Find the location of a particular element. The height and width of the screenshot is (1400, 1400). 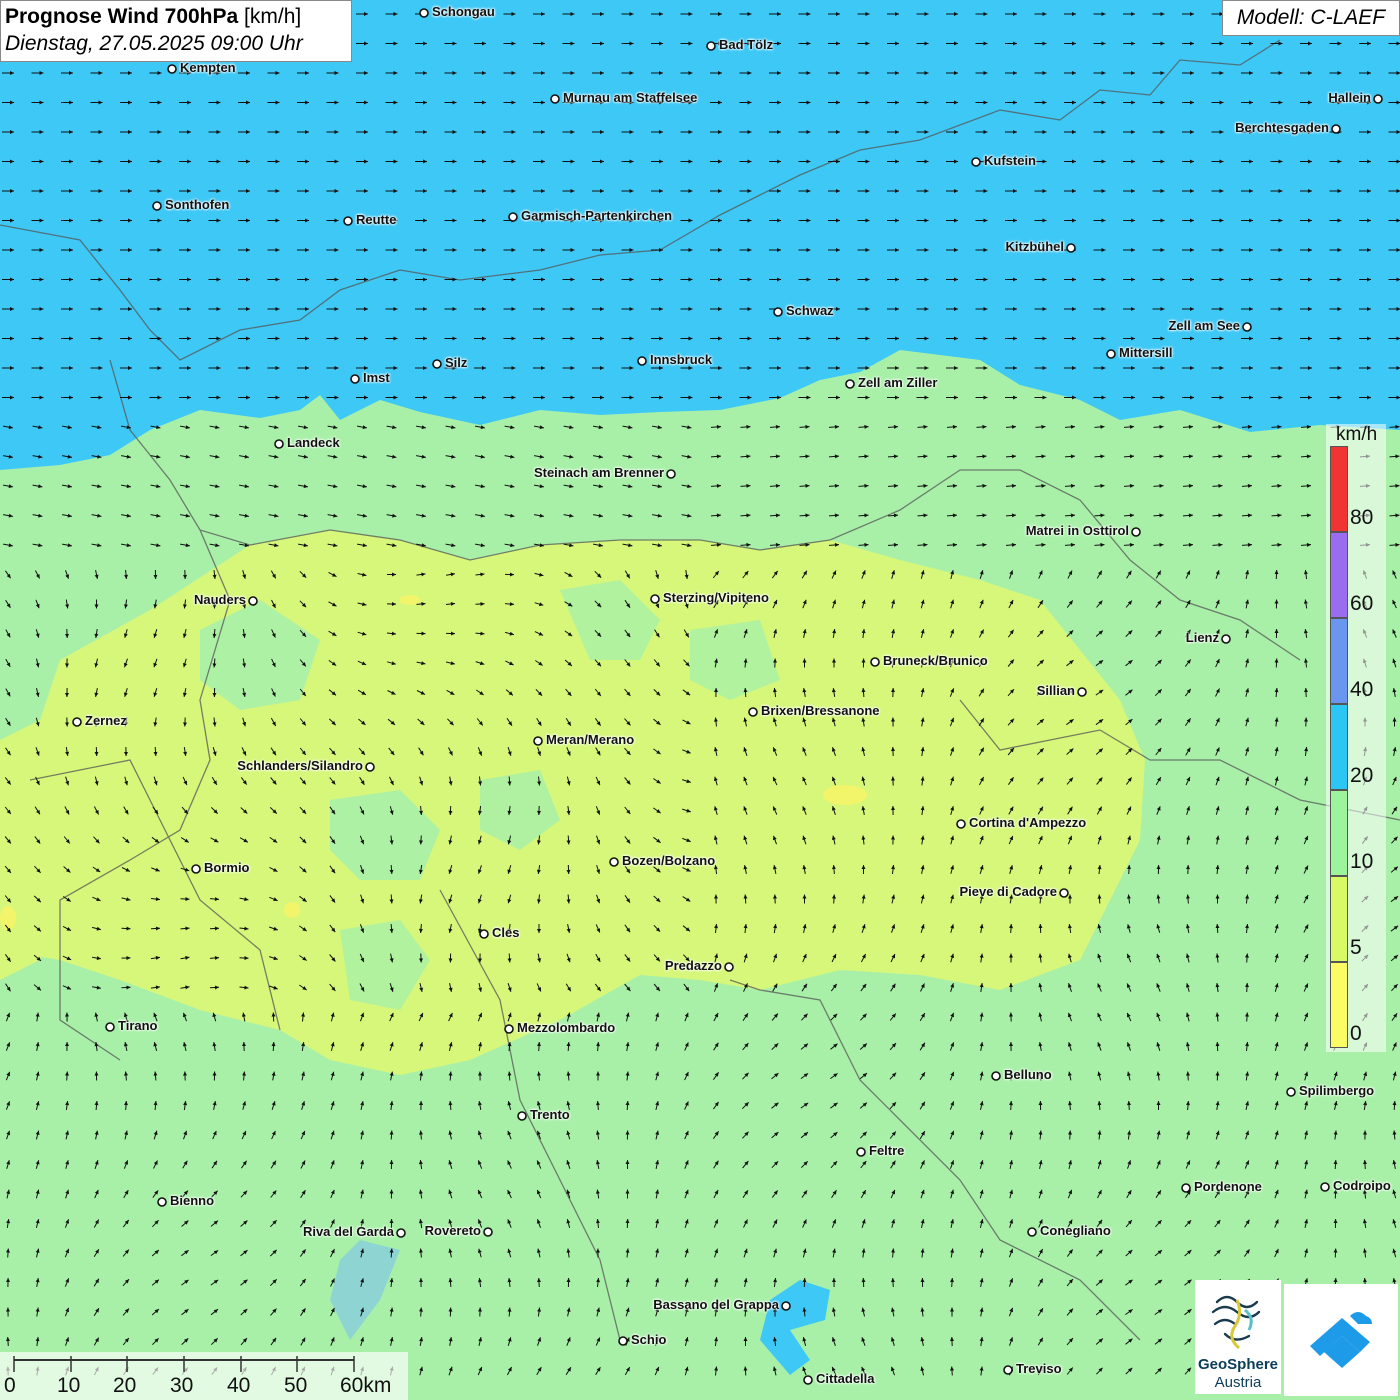

city-label: Landeck is located at coordinates (313, 442).